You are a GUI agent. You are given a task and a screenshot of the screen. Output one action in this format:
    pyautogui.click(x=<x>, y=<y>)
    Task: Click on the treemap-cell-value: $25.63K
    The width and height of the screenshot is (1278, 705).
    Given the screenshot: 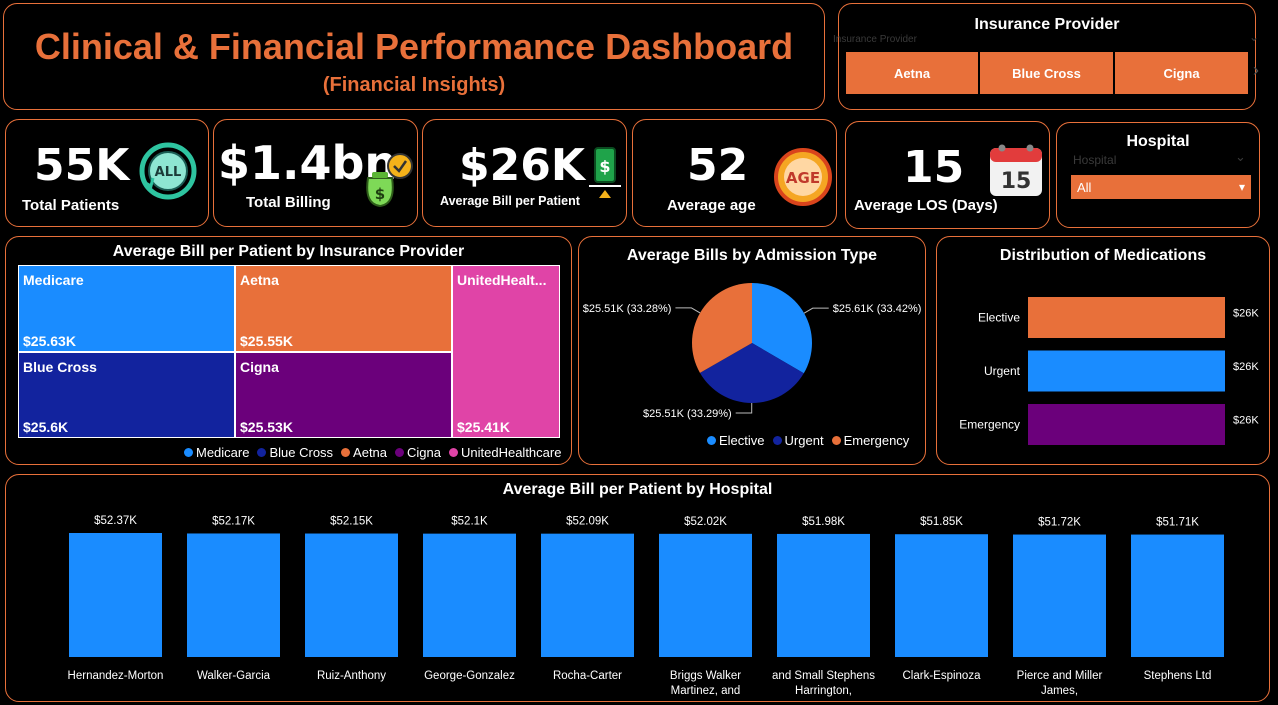 What is the action you would take?
    pyautogui.click(x=49, y=341)
    